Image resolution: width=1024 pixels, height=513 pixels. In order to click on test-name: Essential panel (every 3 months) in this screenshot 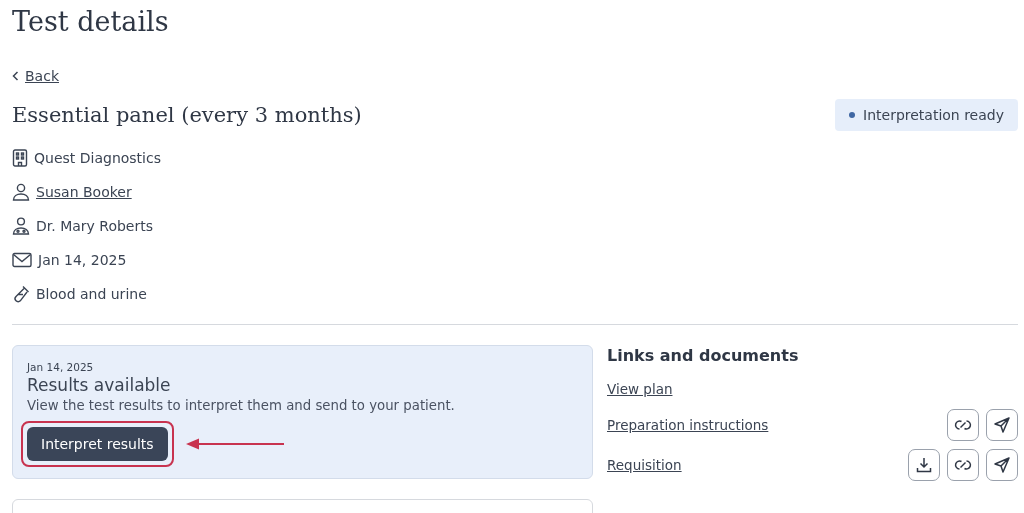, I will do `click(187, 115)`.